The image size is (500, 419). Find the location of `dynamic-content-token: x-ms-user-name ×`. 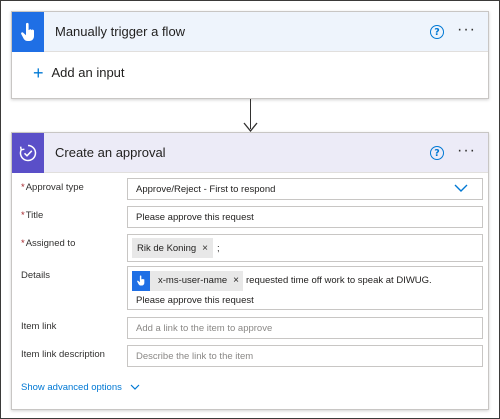

dynamic-content-token: x-ms-user-name × is located at coordinates (187, 280).